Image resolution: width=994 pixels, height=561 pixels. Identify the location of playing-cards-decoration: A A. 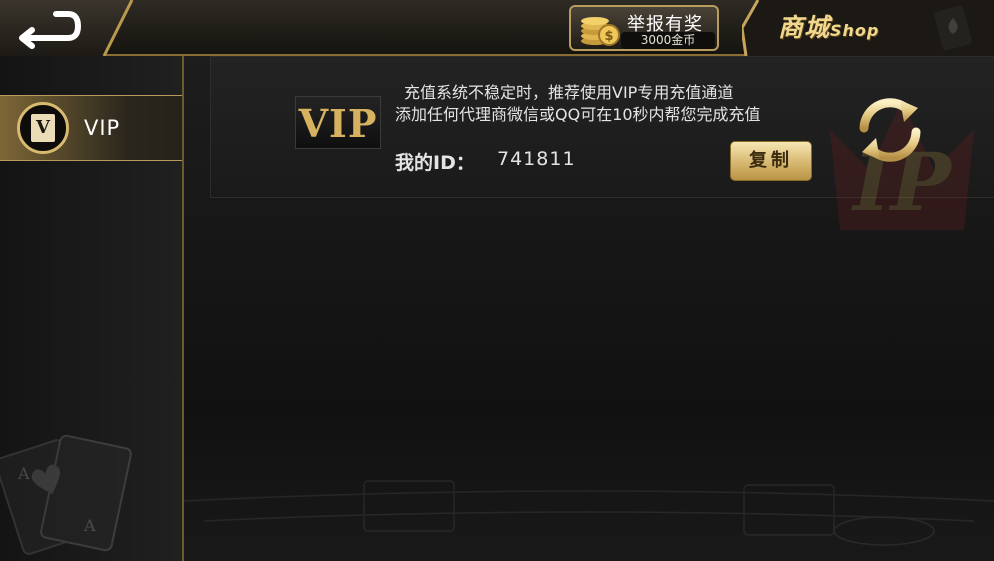
(66, 494).